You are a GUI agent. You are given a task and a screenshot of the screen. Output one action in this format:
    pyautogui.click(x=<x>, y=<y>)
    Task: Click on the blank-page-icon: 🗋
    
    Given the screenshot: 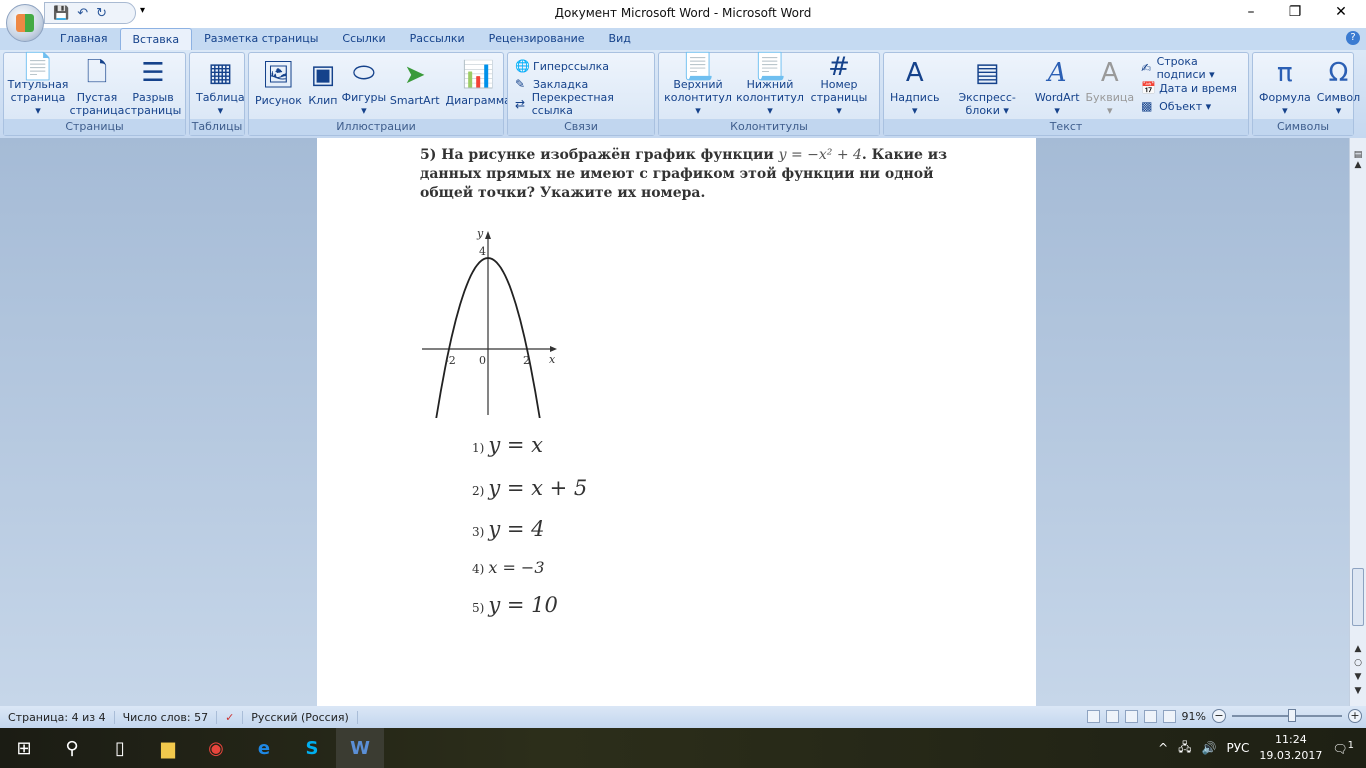 What is the action you would take?
    pyautogui.click(x=97, y=73)
    